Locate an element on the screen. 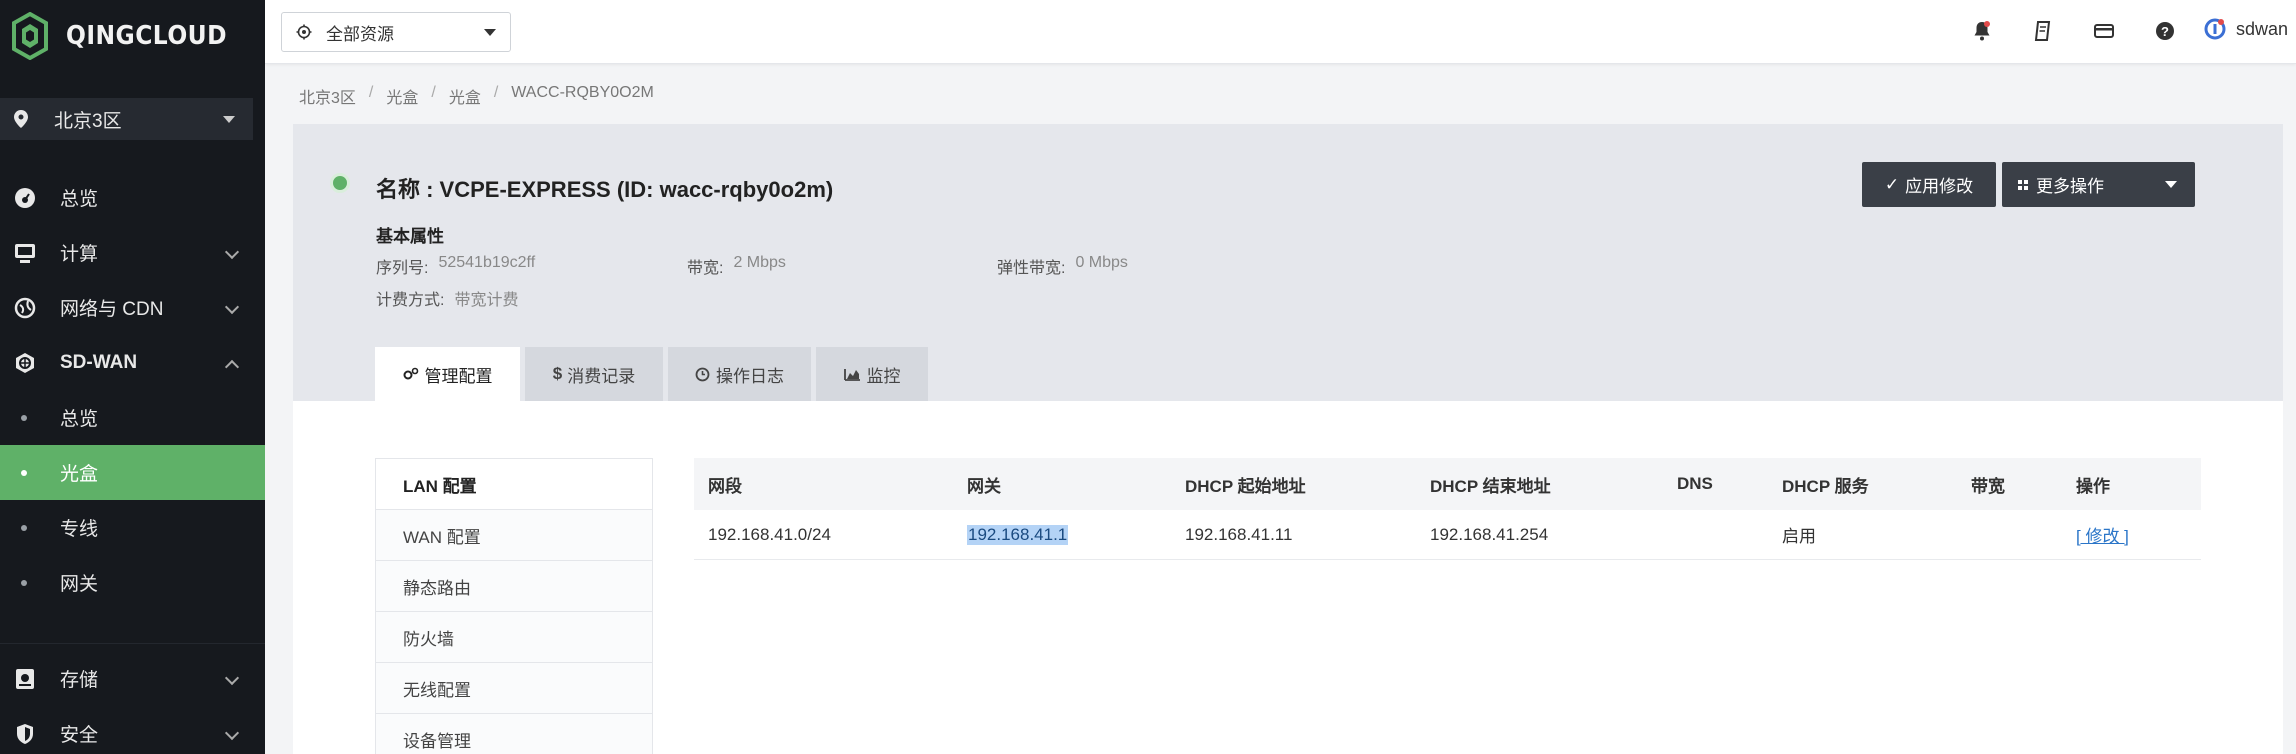 This screenshot has width=2296, height=754. shield-icon is located at coordinates (25, 734).